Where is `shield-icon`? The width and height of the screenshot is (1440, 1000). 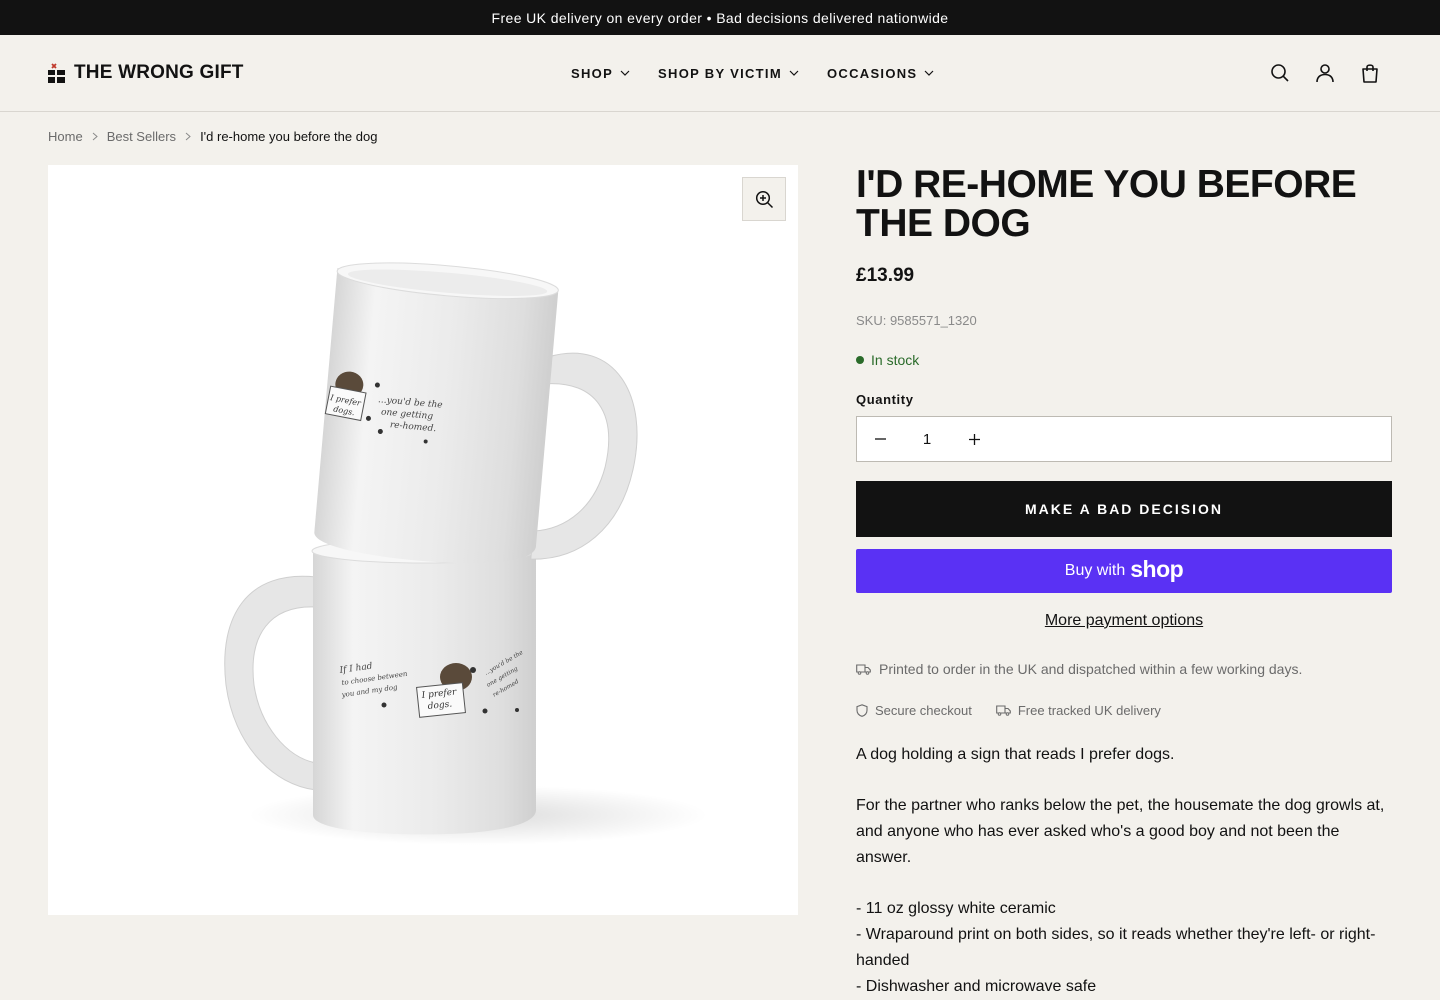
shield-icon is located at coordinates (862, 710).